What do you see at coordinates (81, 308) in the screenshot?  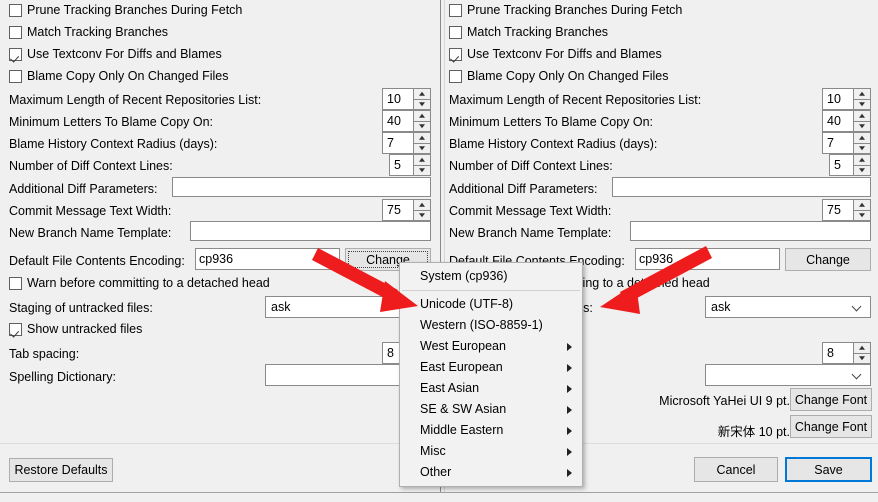 I see `label-staging-untracked: Staging of untracked files:` at bounding box center [81, 308].